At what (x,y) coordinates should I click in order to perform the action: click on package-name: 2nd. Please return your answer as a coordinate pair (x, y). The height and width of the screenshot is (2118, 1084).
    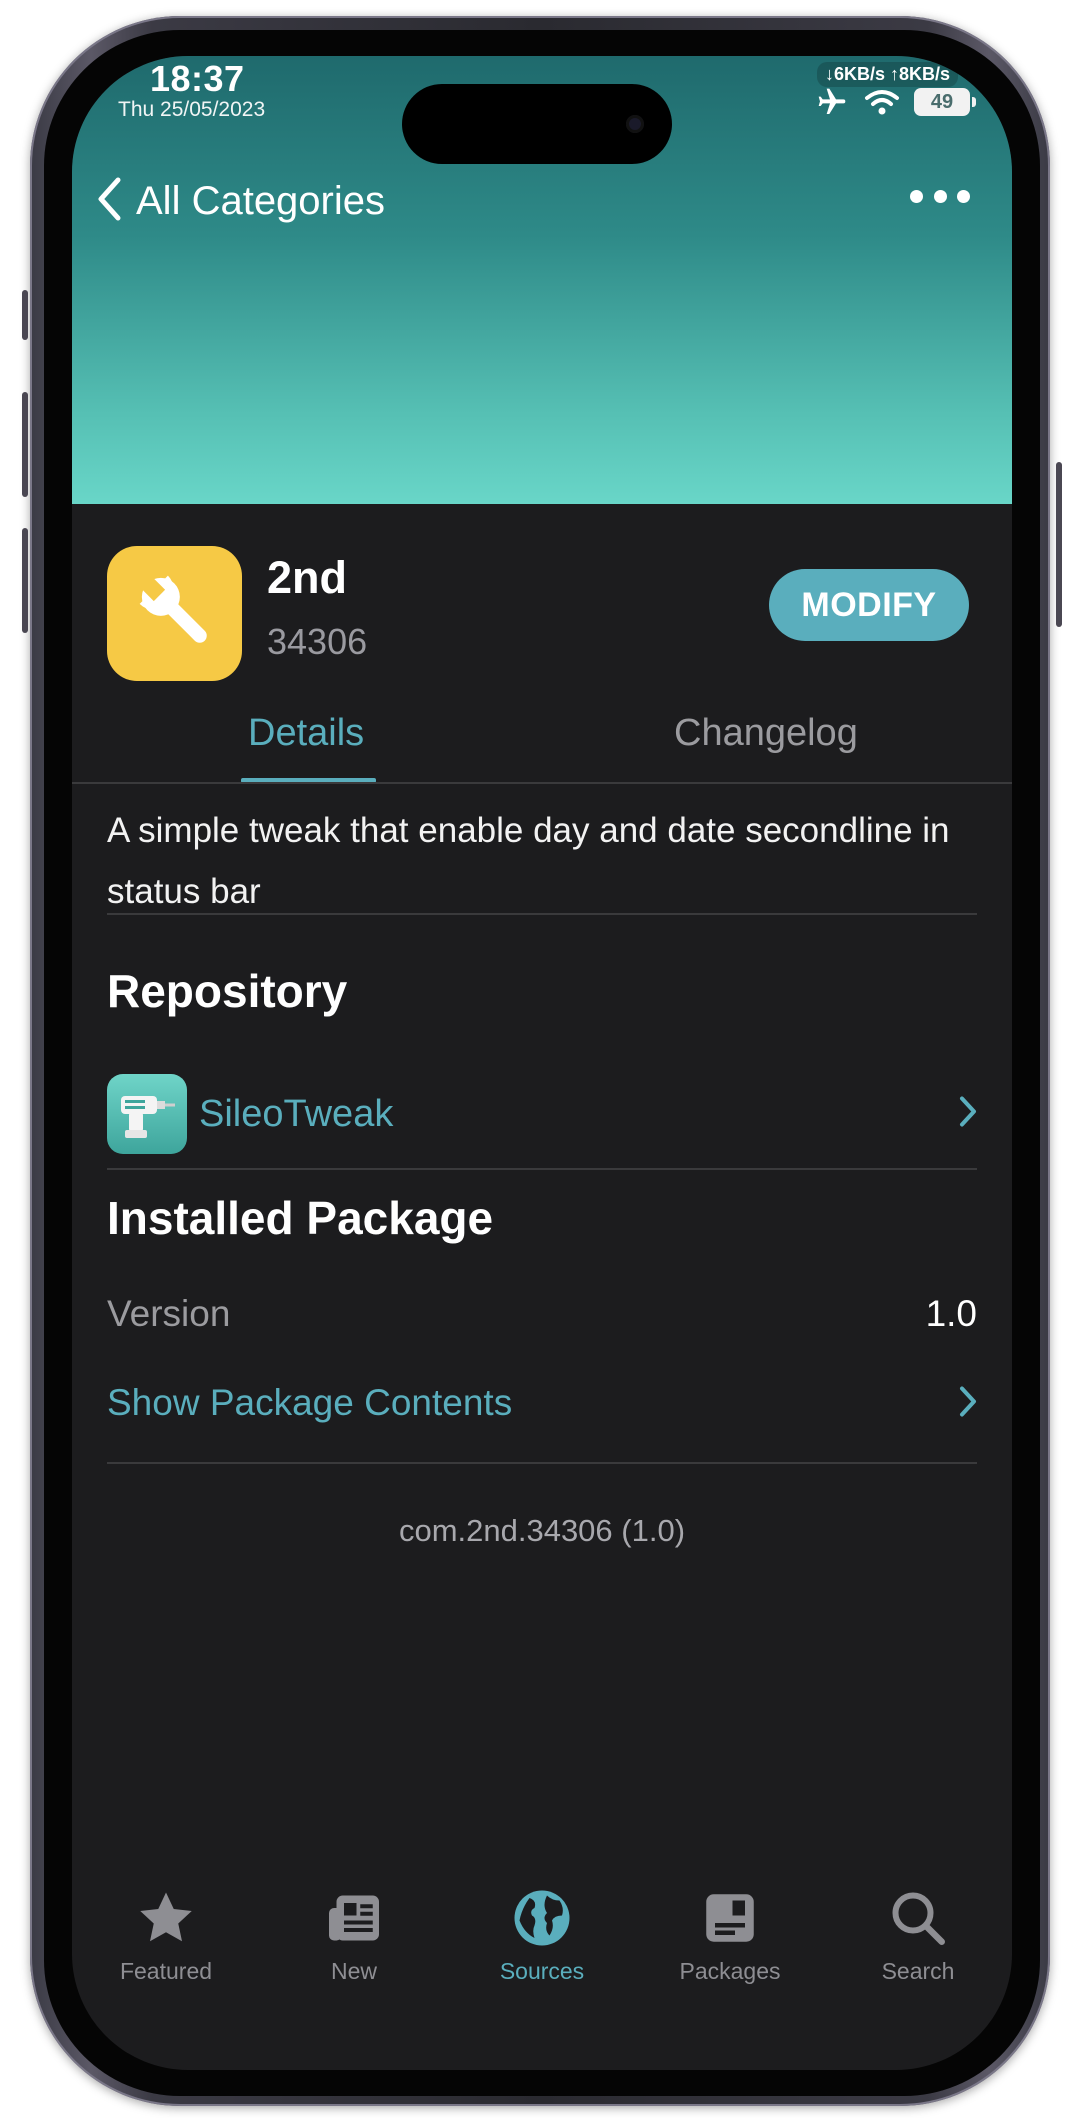
    Looking at the image, I should click on (307, 577).